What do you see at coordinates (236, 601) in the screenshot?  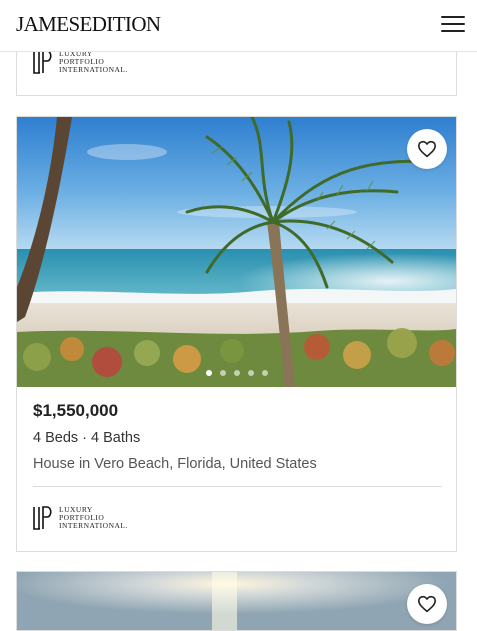 I see `listing-card-next` at bounding box center [236, 601].